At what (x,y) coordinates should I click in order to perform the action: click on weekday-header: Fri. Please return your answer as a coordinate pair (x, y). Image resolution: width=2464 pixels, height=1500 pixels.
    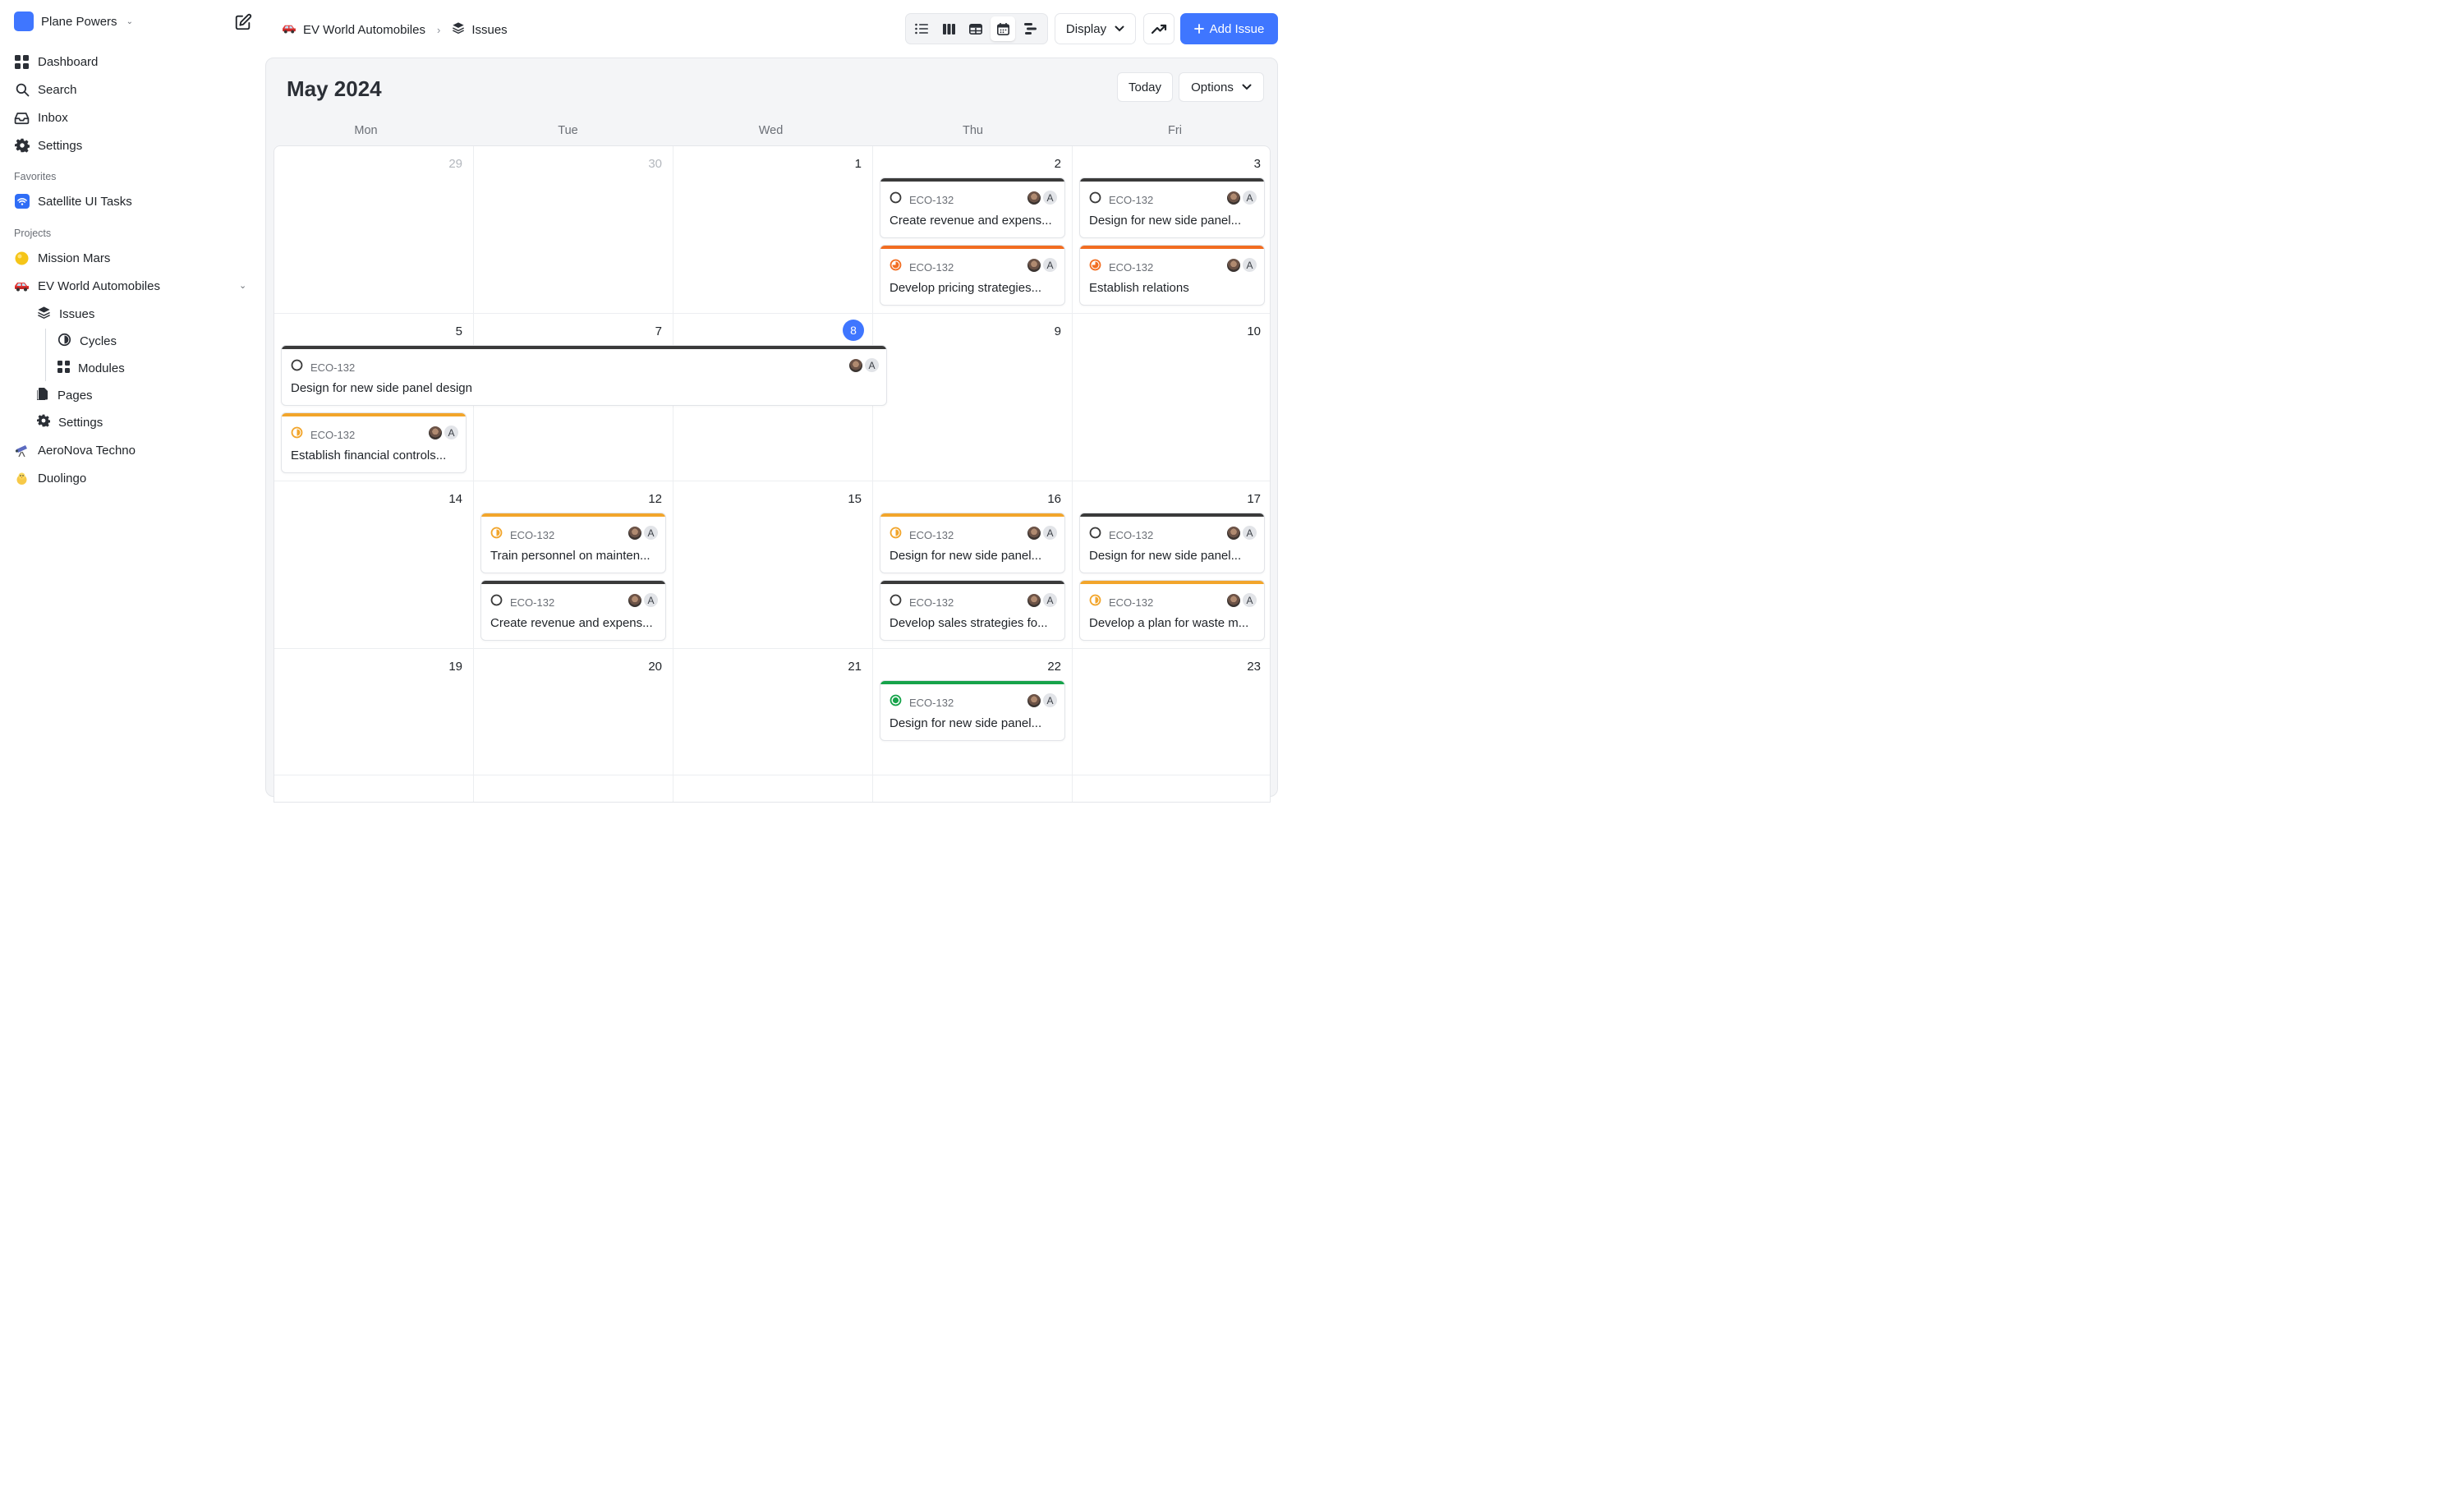
    Looking at the image, I should click on (1175, 130).